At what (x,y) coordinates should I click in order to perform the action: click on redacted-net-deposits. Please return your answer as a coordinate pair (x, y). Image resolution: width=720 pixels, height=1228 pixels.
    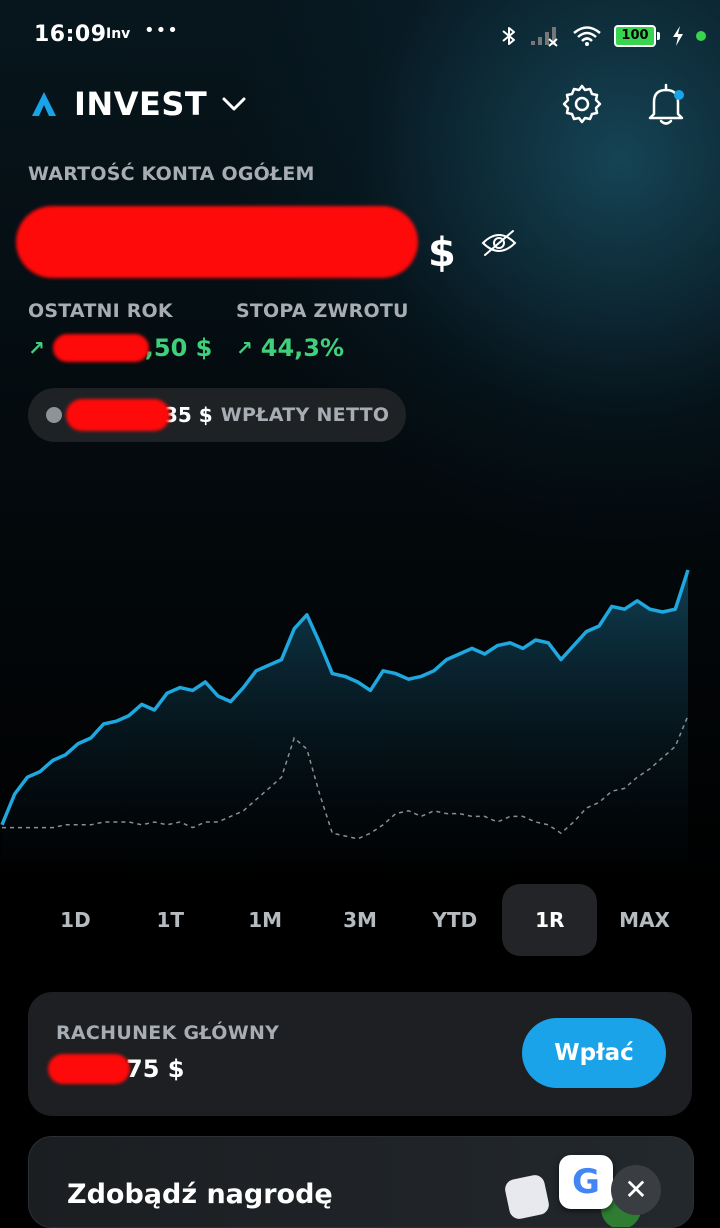
    Looking at the image, I should click on (118, 415).